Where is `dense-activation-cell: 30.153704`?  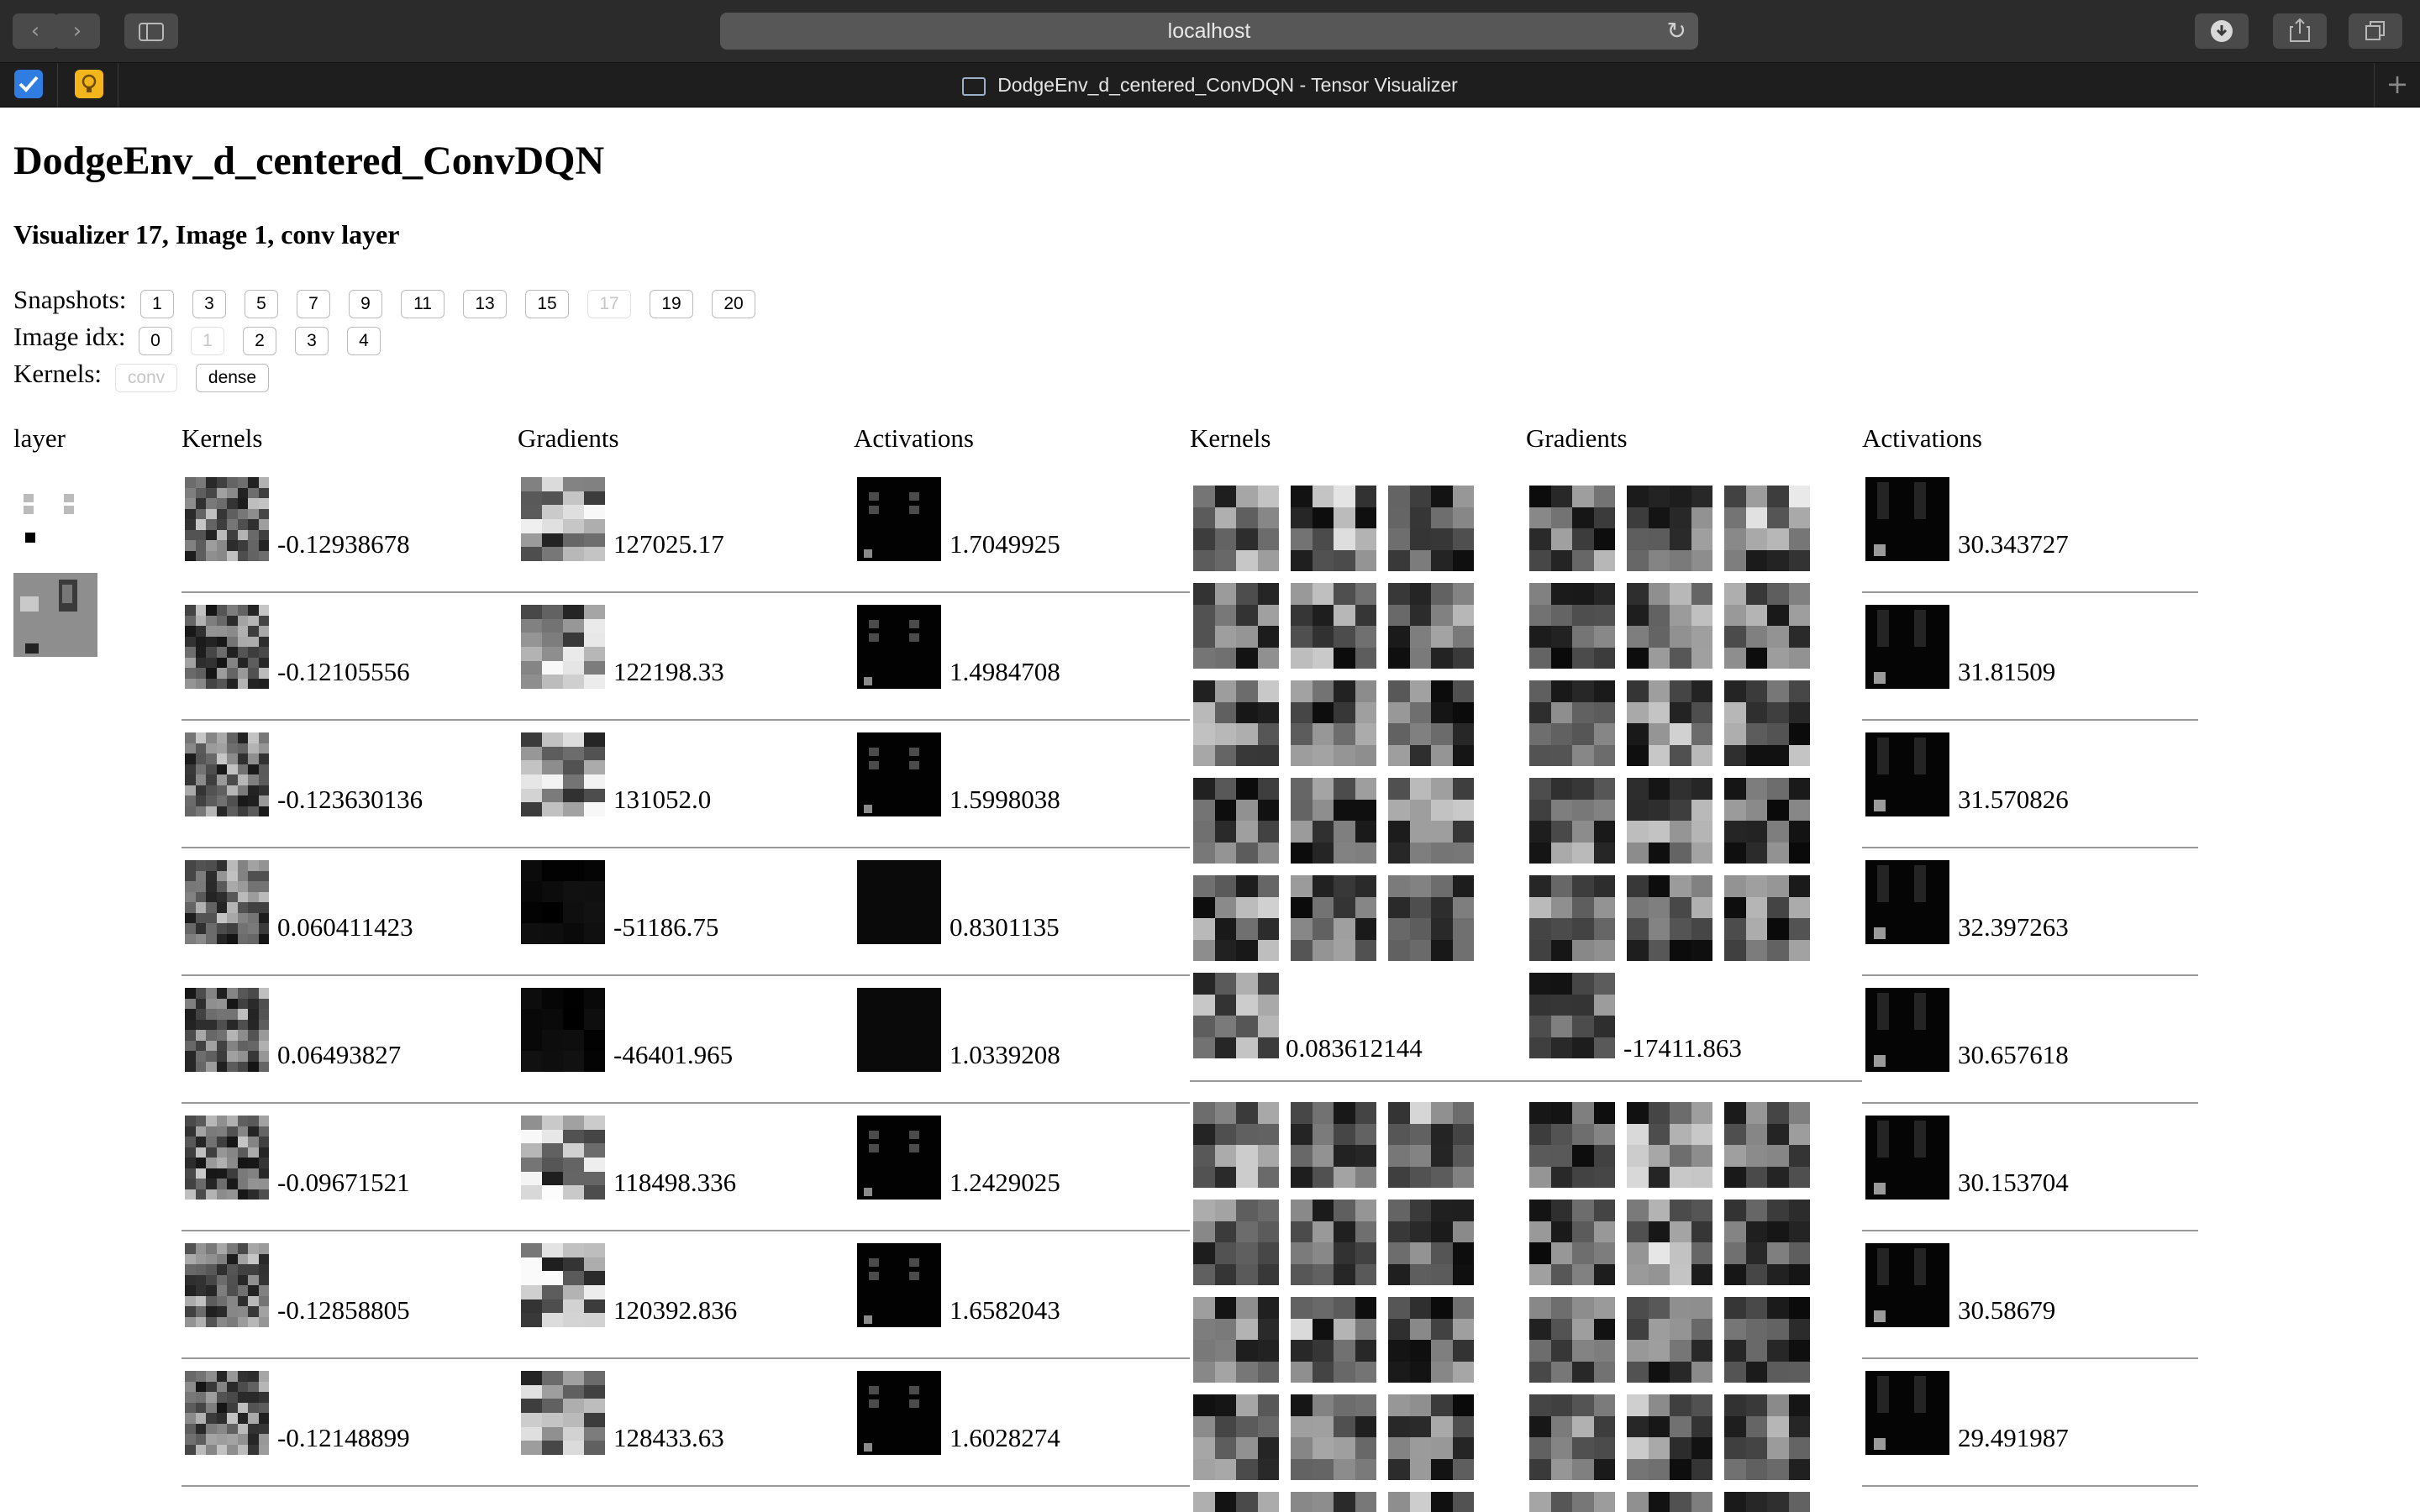 dense-activation-cell: 30.153704 is located at coordinates (2030, 1168).